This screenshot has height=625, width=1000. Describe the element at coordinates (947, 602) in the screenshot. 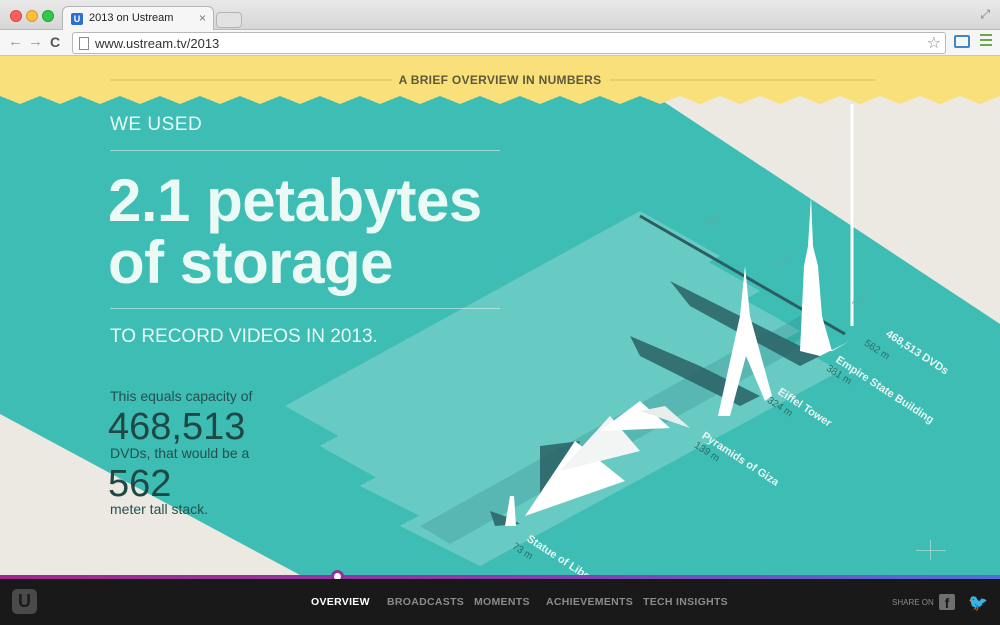

I see `facebook-icon: f` at that location.